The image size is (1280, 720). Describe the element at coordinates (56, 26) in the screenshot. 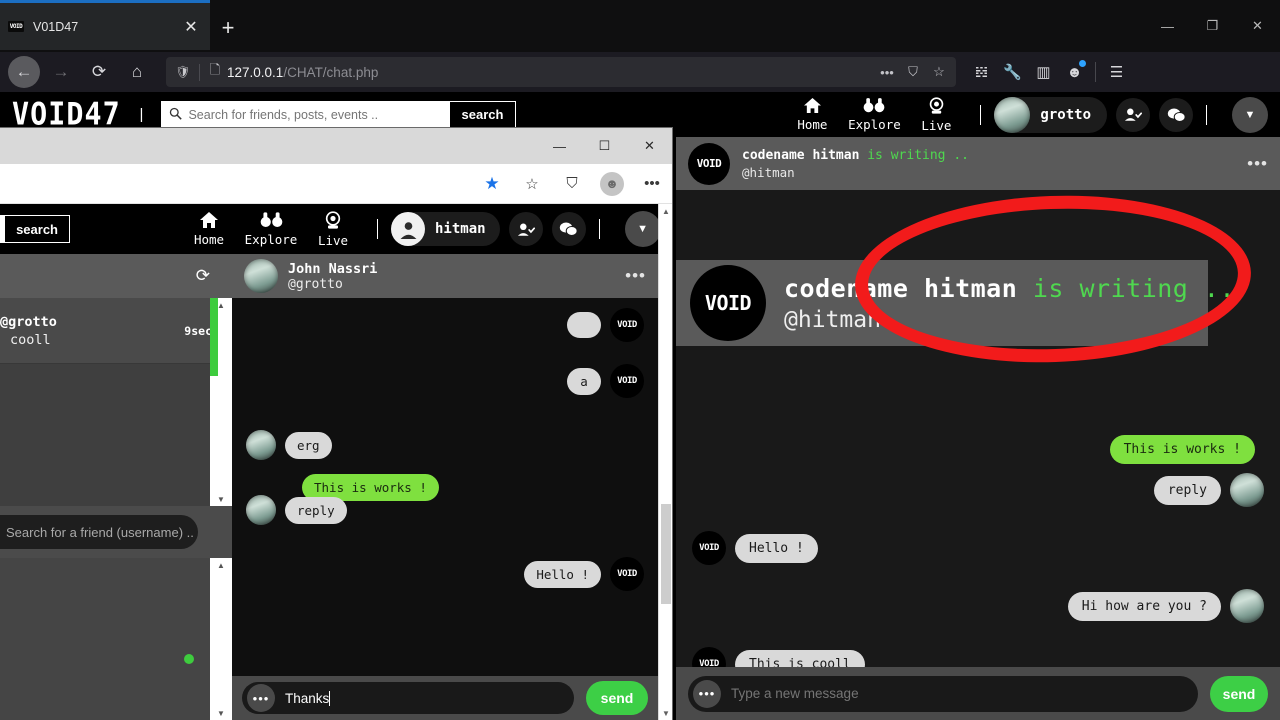

I see `tab-title: V01D47` at that location.